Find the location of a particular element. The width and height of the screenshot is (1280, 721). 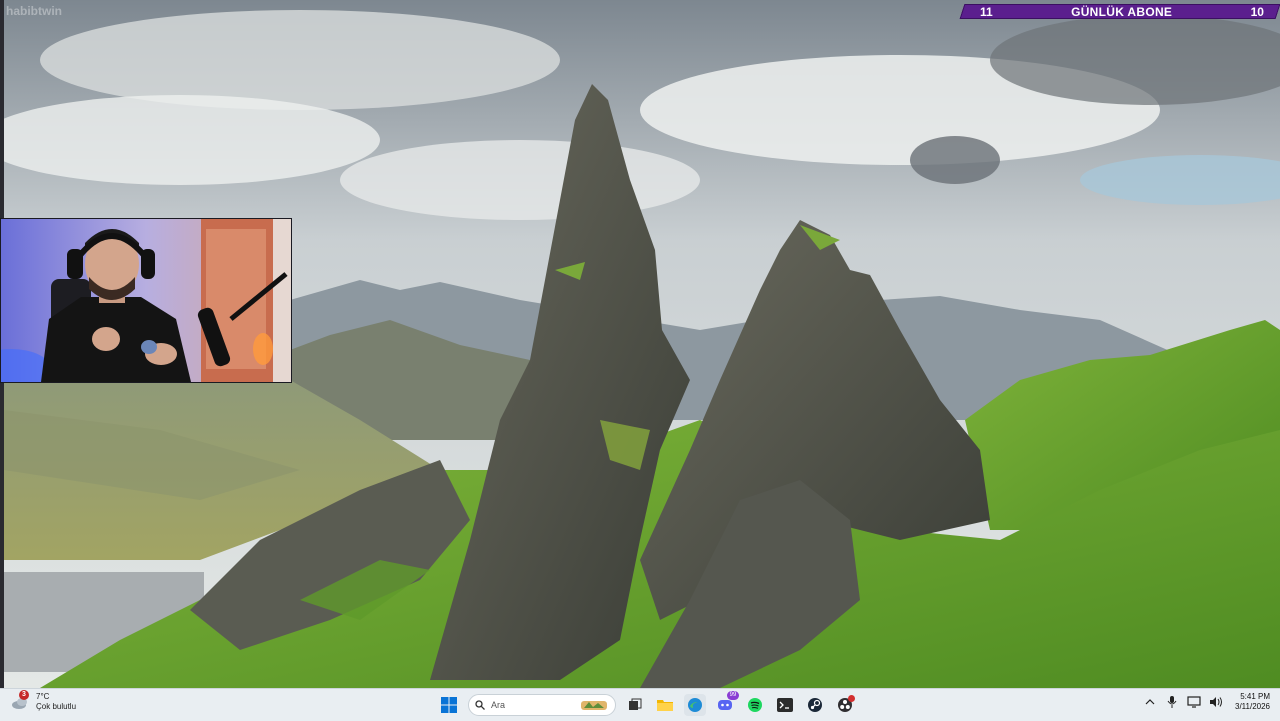

edge-button is located at coordinates (695, 705).